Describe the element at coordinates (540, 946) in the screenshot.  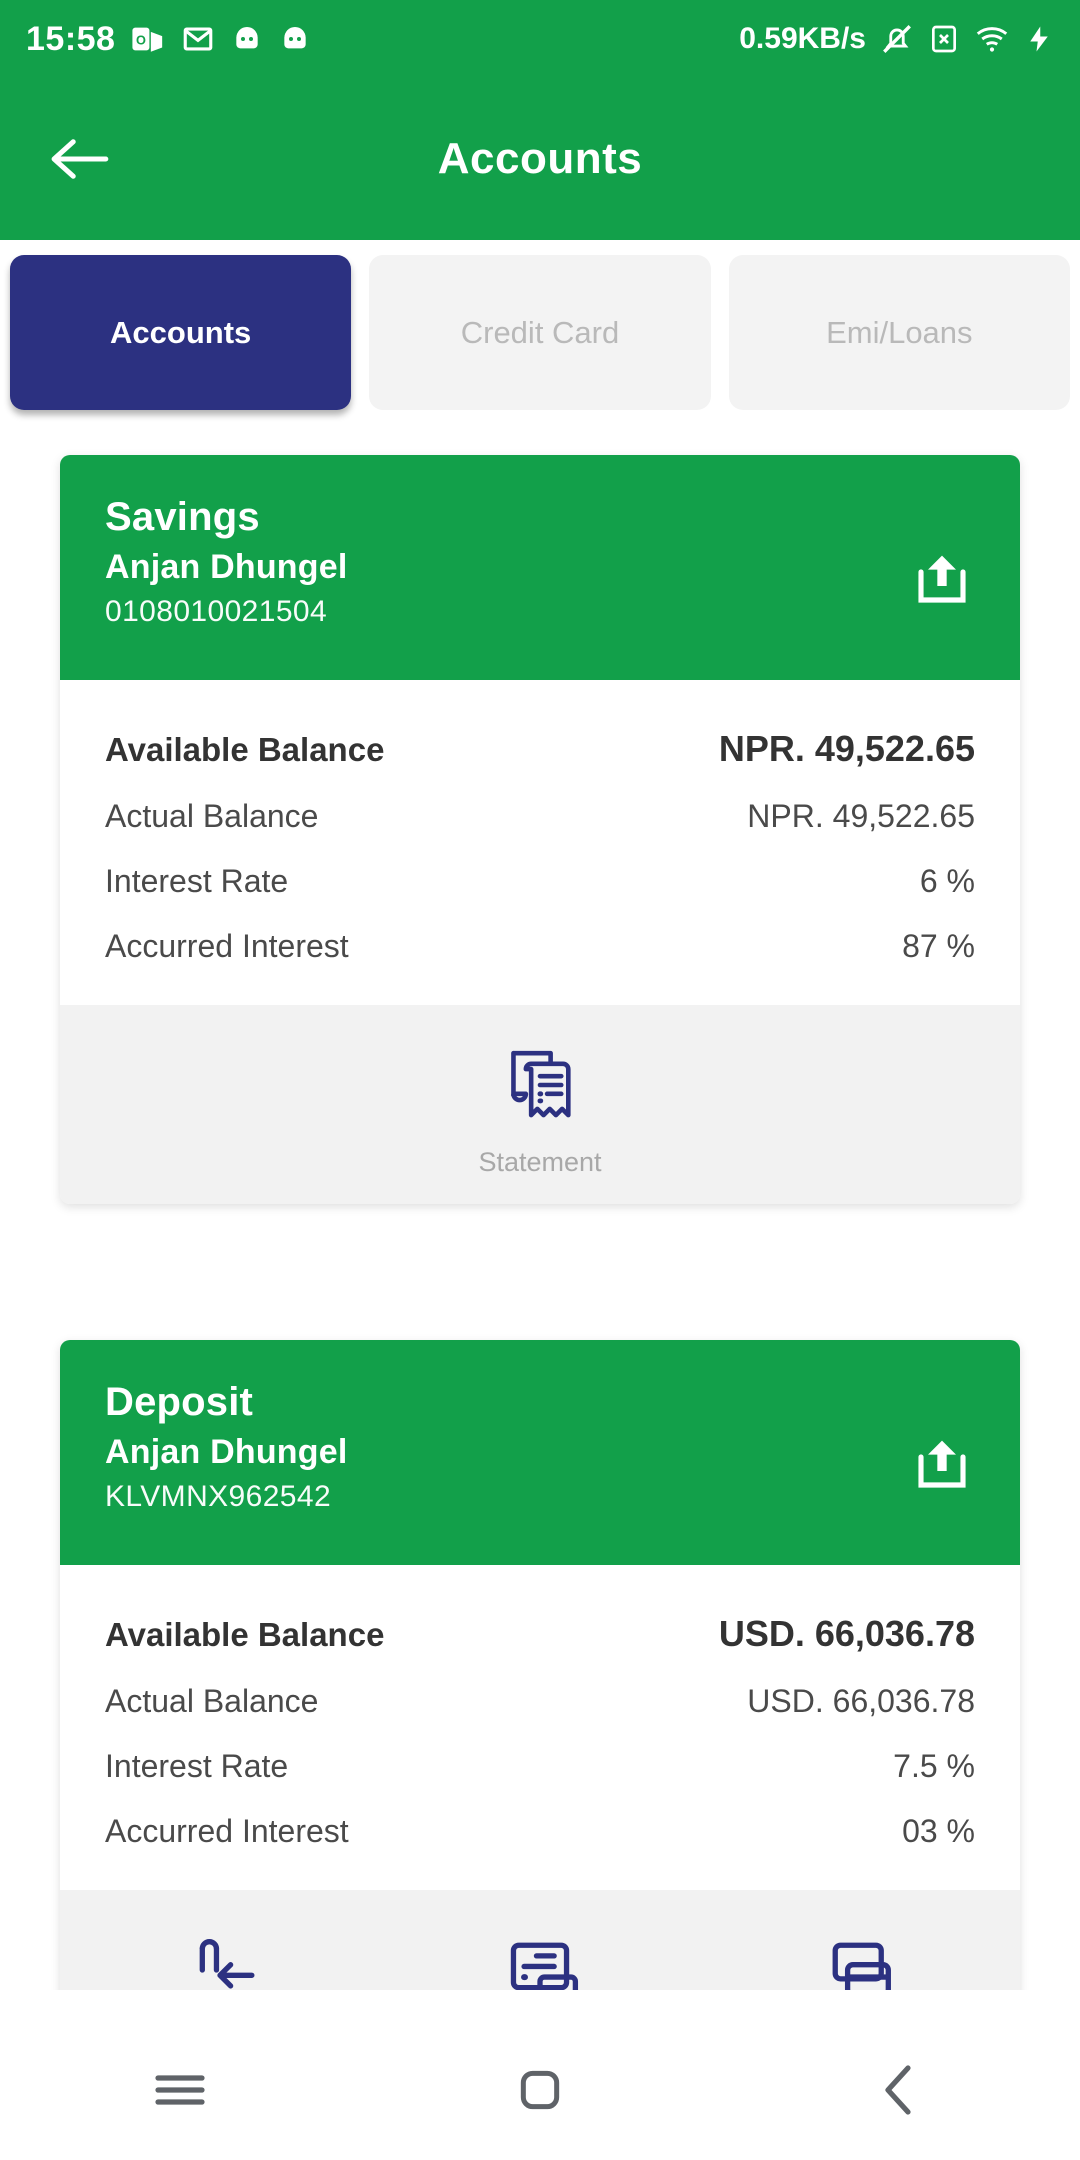
I see `detail-row: Accurred Interest 87 %` at that location.